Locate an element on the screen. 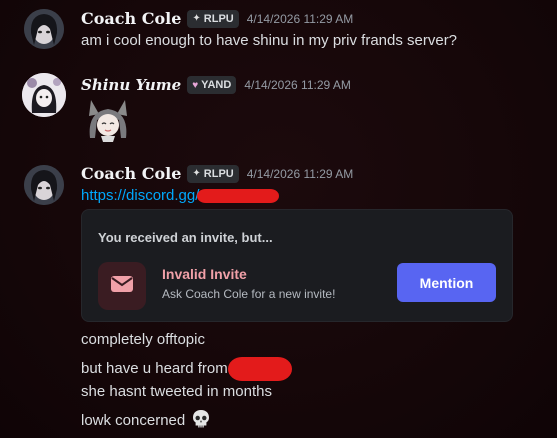 This screenshot has width=557, height=438. message-text: completely offtopic is located at coordinates (143, 339).